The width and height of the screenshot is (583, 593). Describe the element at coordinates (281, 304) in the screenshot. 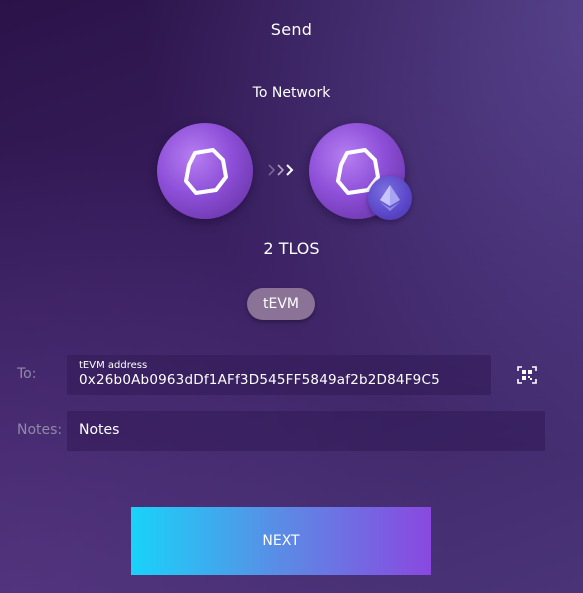

I see `network-chip: tEVM` at that location.